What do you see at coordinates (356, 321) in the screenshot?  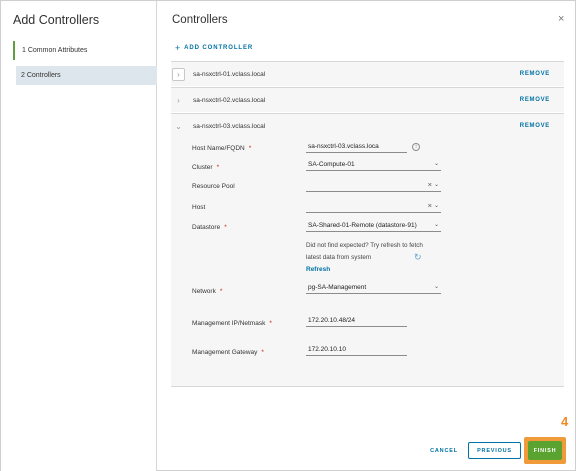 I see `mgmt-ip-field` at bounding box center [356, 321].